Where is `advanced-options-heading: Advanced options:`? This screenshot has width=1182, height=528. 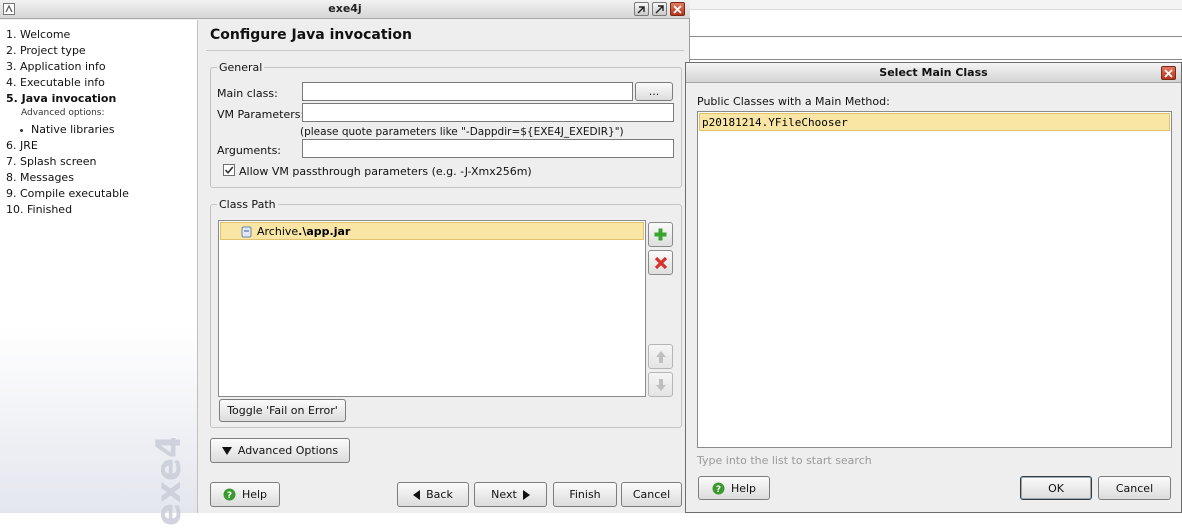
advanced-options-heading: Advanced options: is located at coordinates (63, 113).